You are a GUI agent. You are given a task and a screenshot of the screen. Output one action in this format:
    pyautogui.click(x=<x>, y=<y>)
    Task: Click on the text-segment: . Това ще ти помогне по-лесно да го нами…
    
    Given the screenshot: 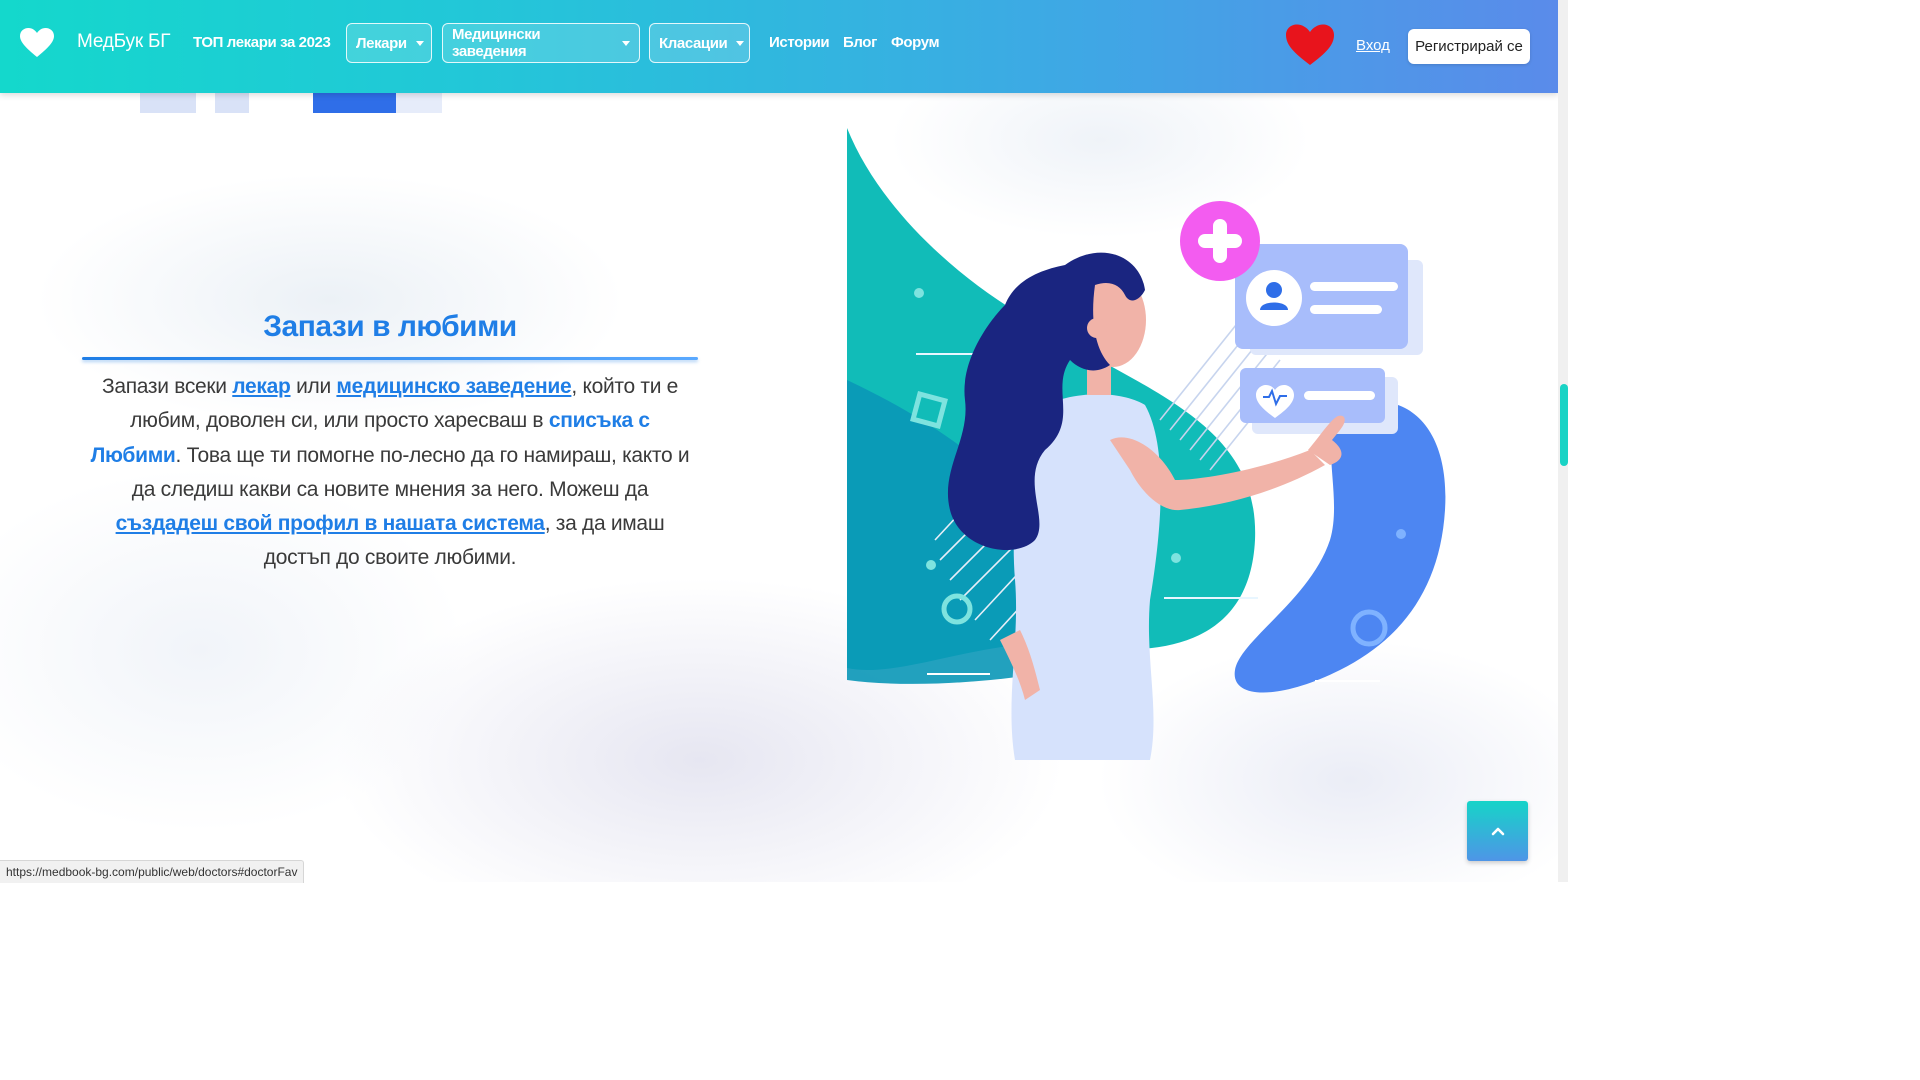 What is the action you would take?
    pyautogui.click(x=410, y=472)
    